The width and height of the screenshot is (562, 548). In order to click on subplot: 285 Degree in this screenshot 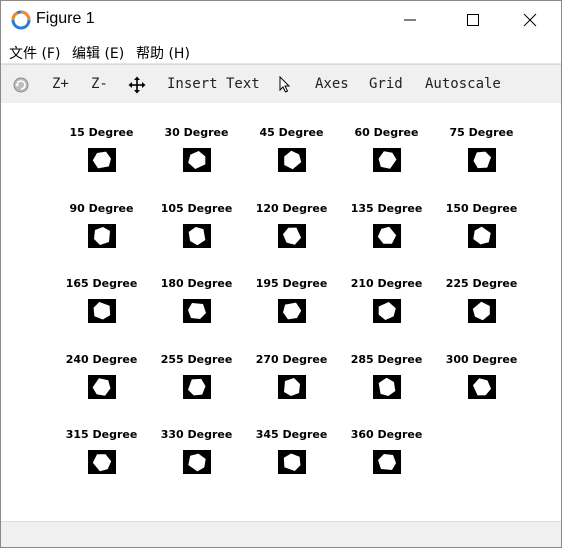, I will do `click(386, 383)`.